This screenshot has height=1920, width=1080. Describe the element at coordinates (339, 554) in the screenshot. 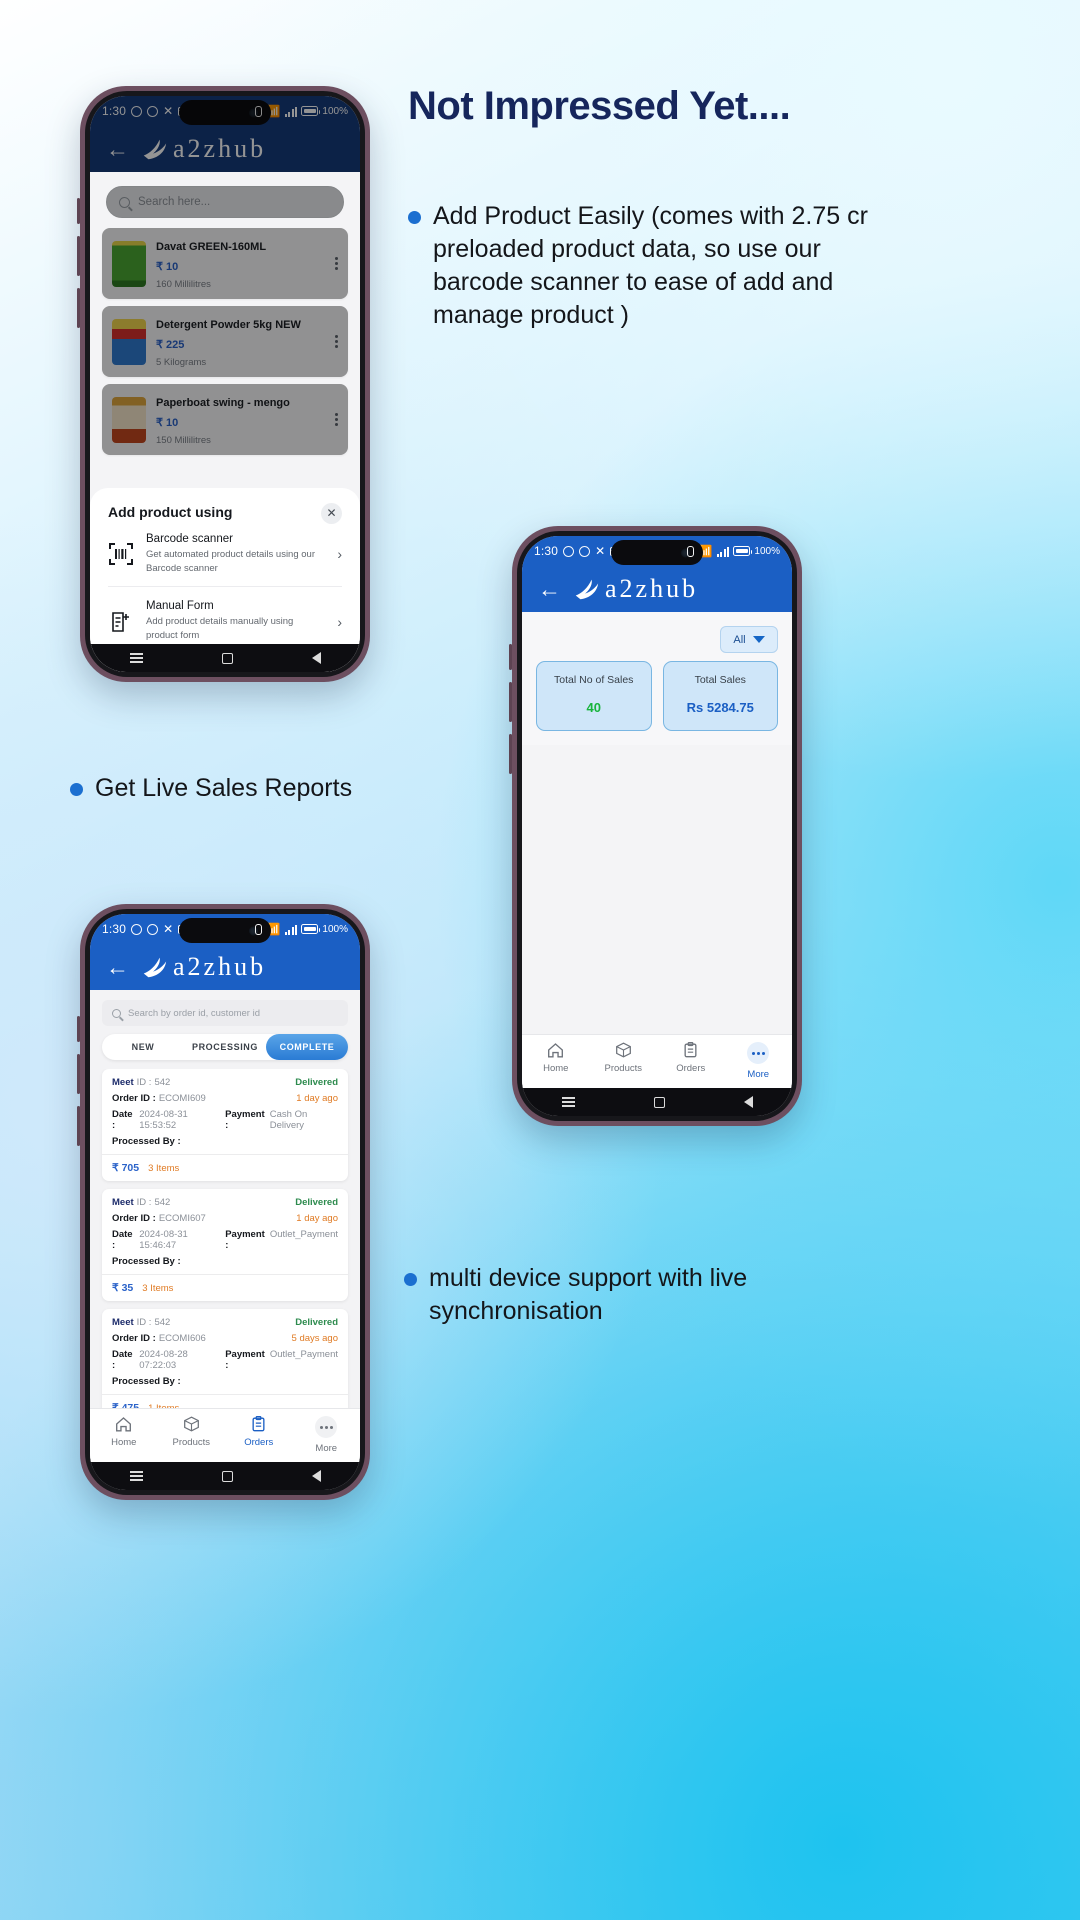

I see `chevron-right-icon: ›` at that location.